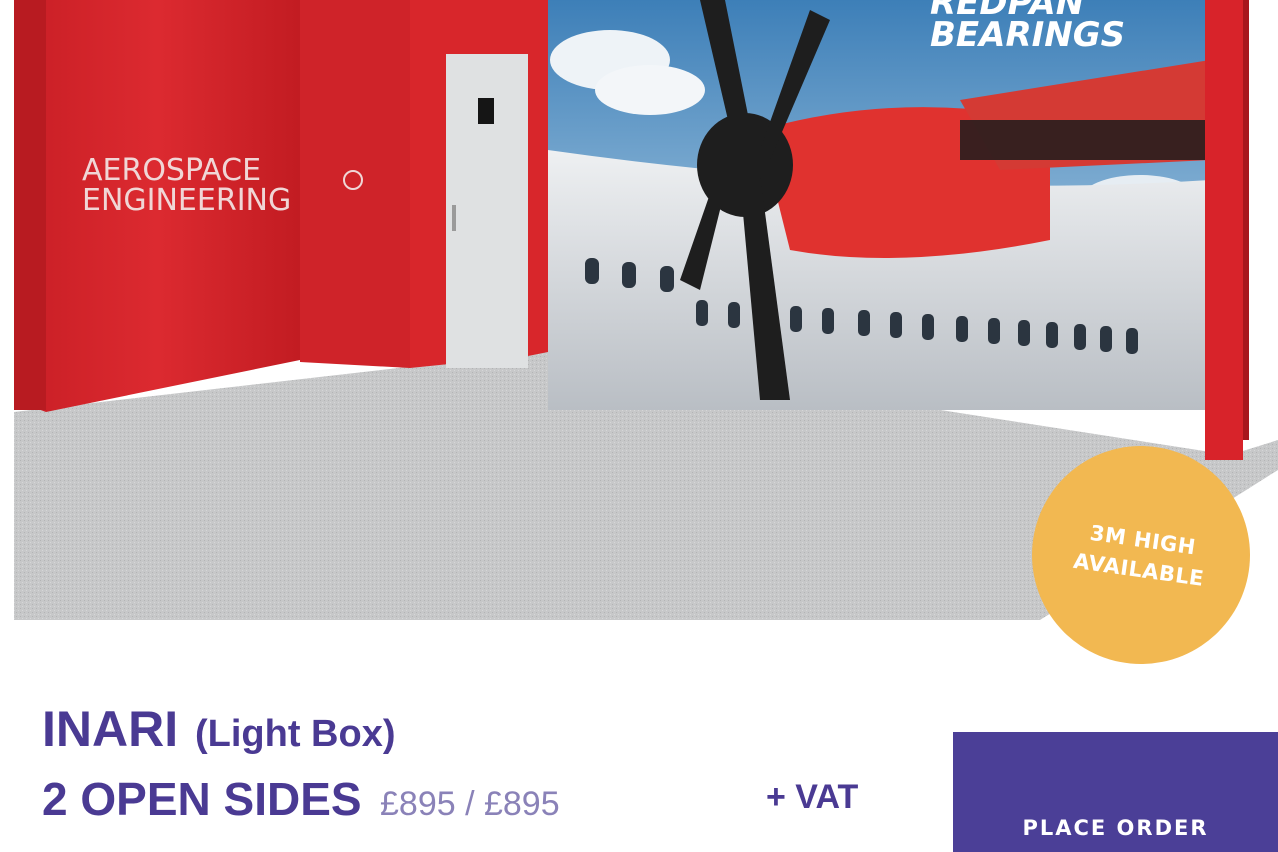  What do you see at coordinates (812, 797) in the screenshot?
I see `vat-label: + VAT` at bounding box center [812, 797].